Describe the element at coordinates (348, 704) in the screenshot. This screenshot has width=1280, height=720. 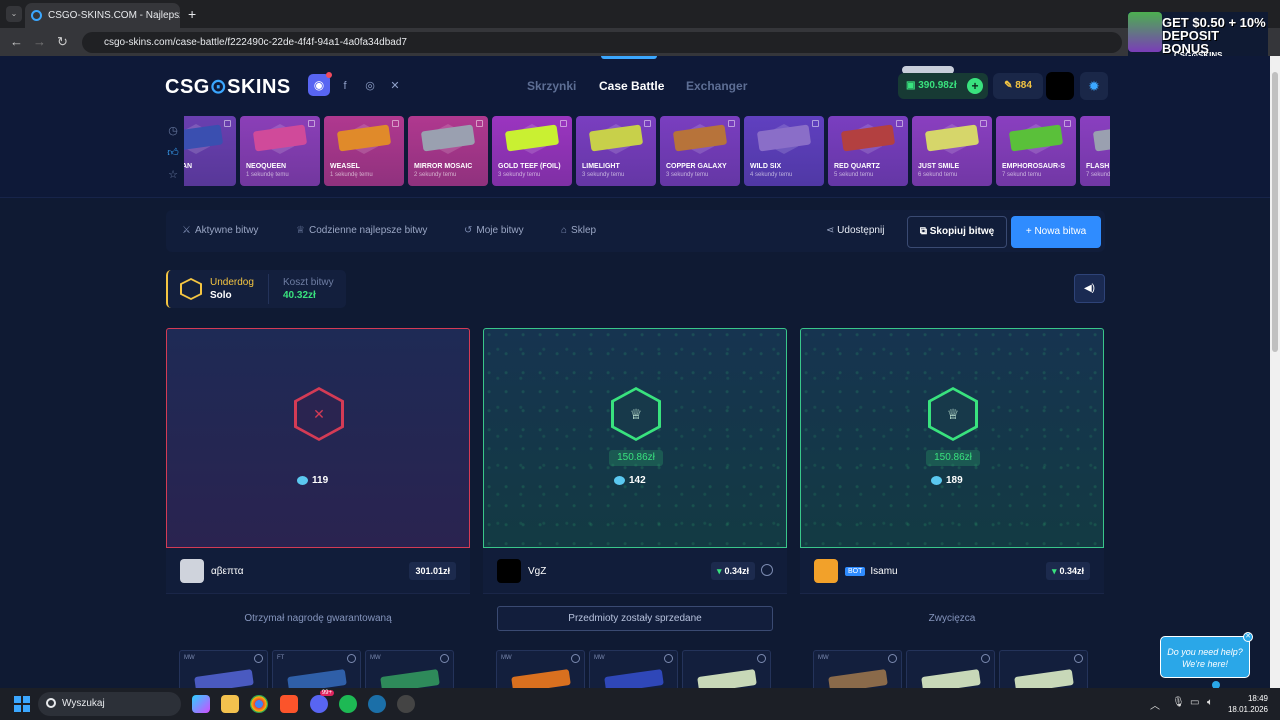
I see `spotify-icon` at that location.